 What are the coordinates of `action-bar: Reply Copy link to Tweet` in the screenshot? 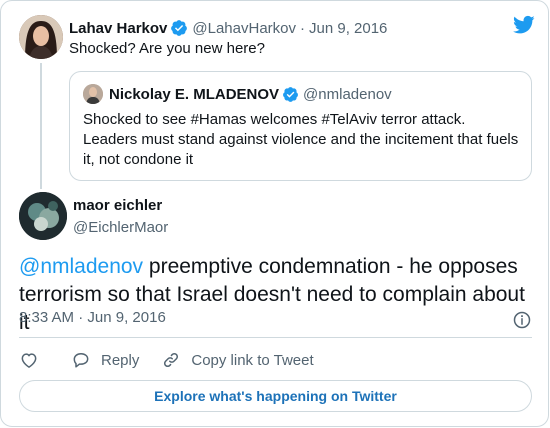 It's located at (177, 360).